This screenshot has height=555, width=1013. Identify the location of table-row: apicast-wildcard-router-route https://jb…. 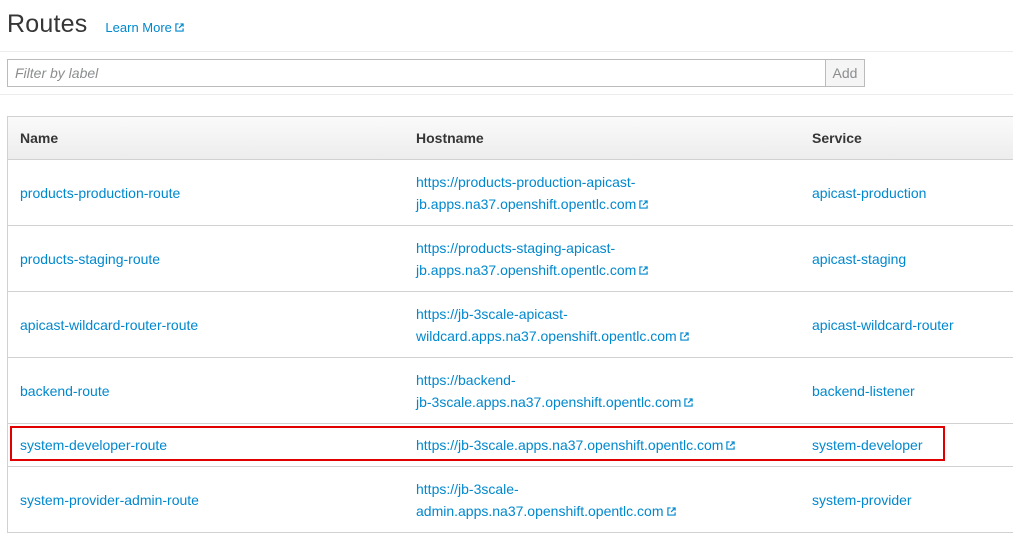
(510, 325).